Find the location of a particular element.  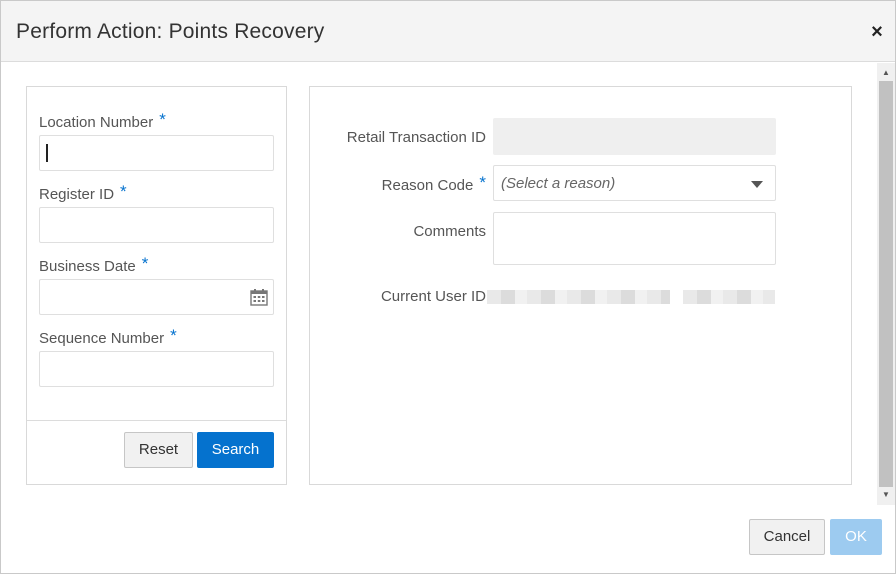

scrollbar-thumb is located at coordinates (886, 284).